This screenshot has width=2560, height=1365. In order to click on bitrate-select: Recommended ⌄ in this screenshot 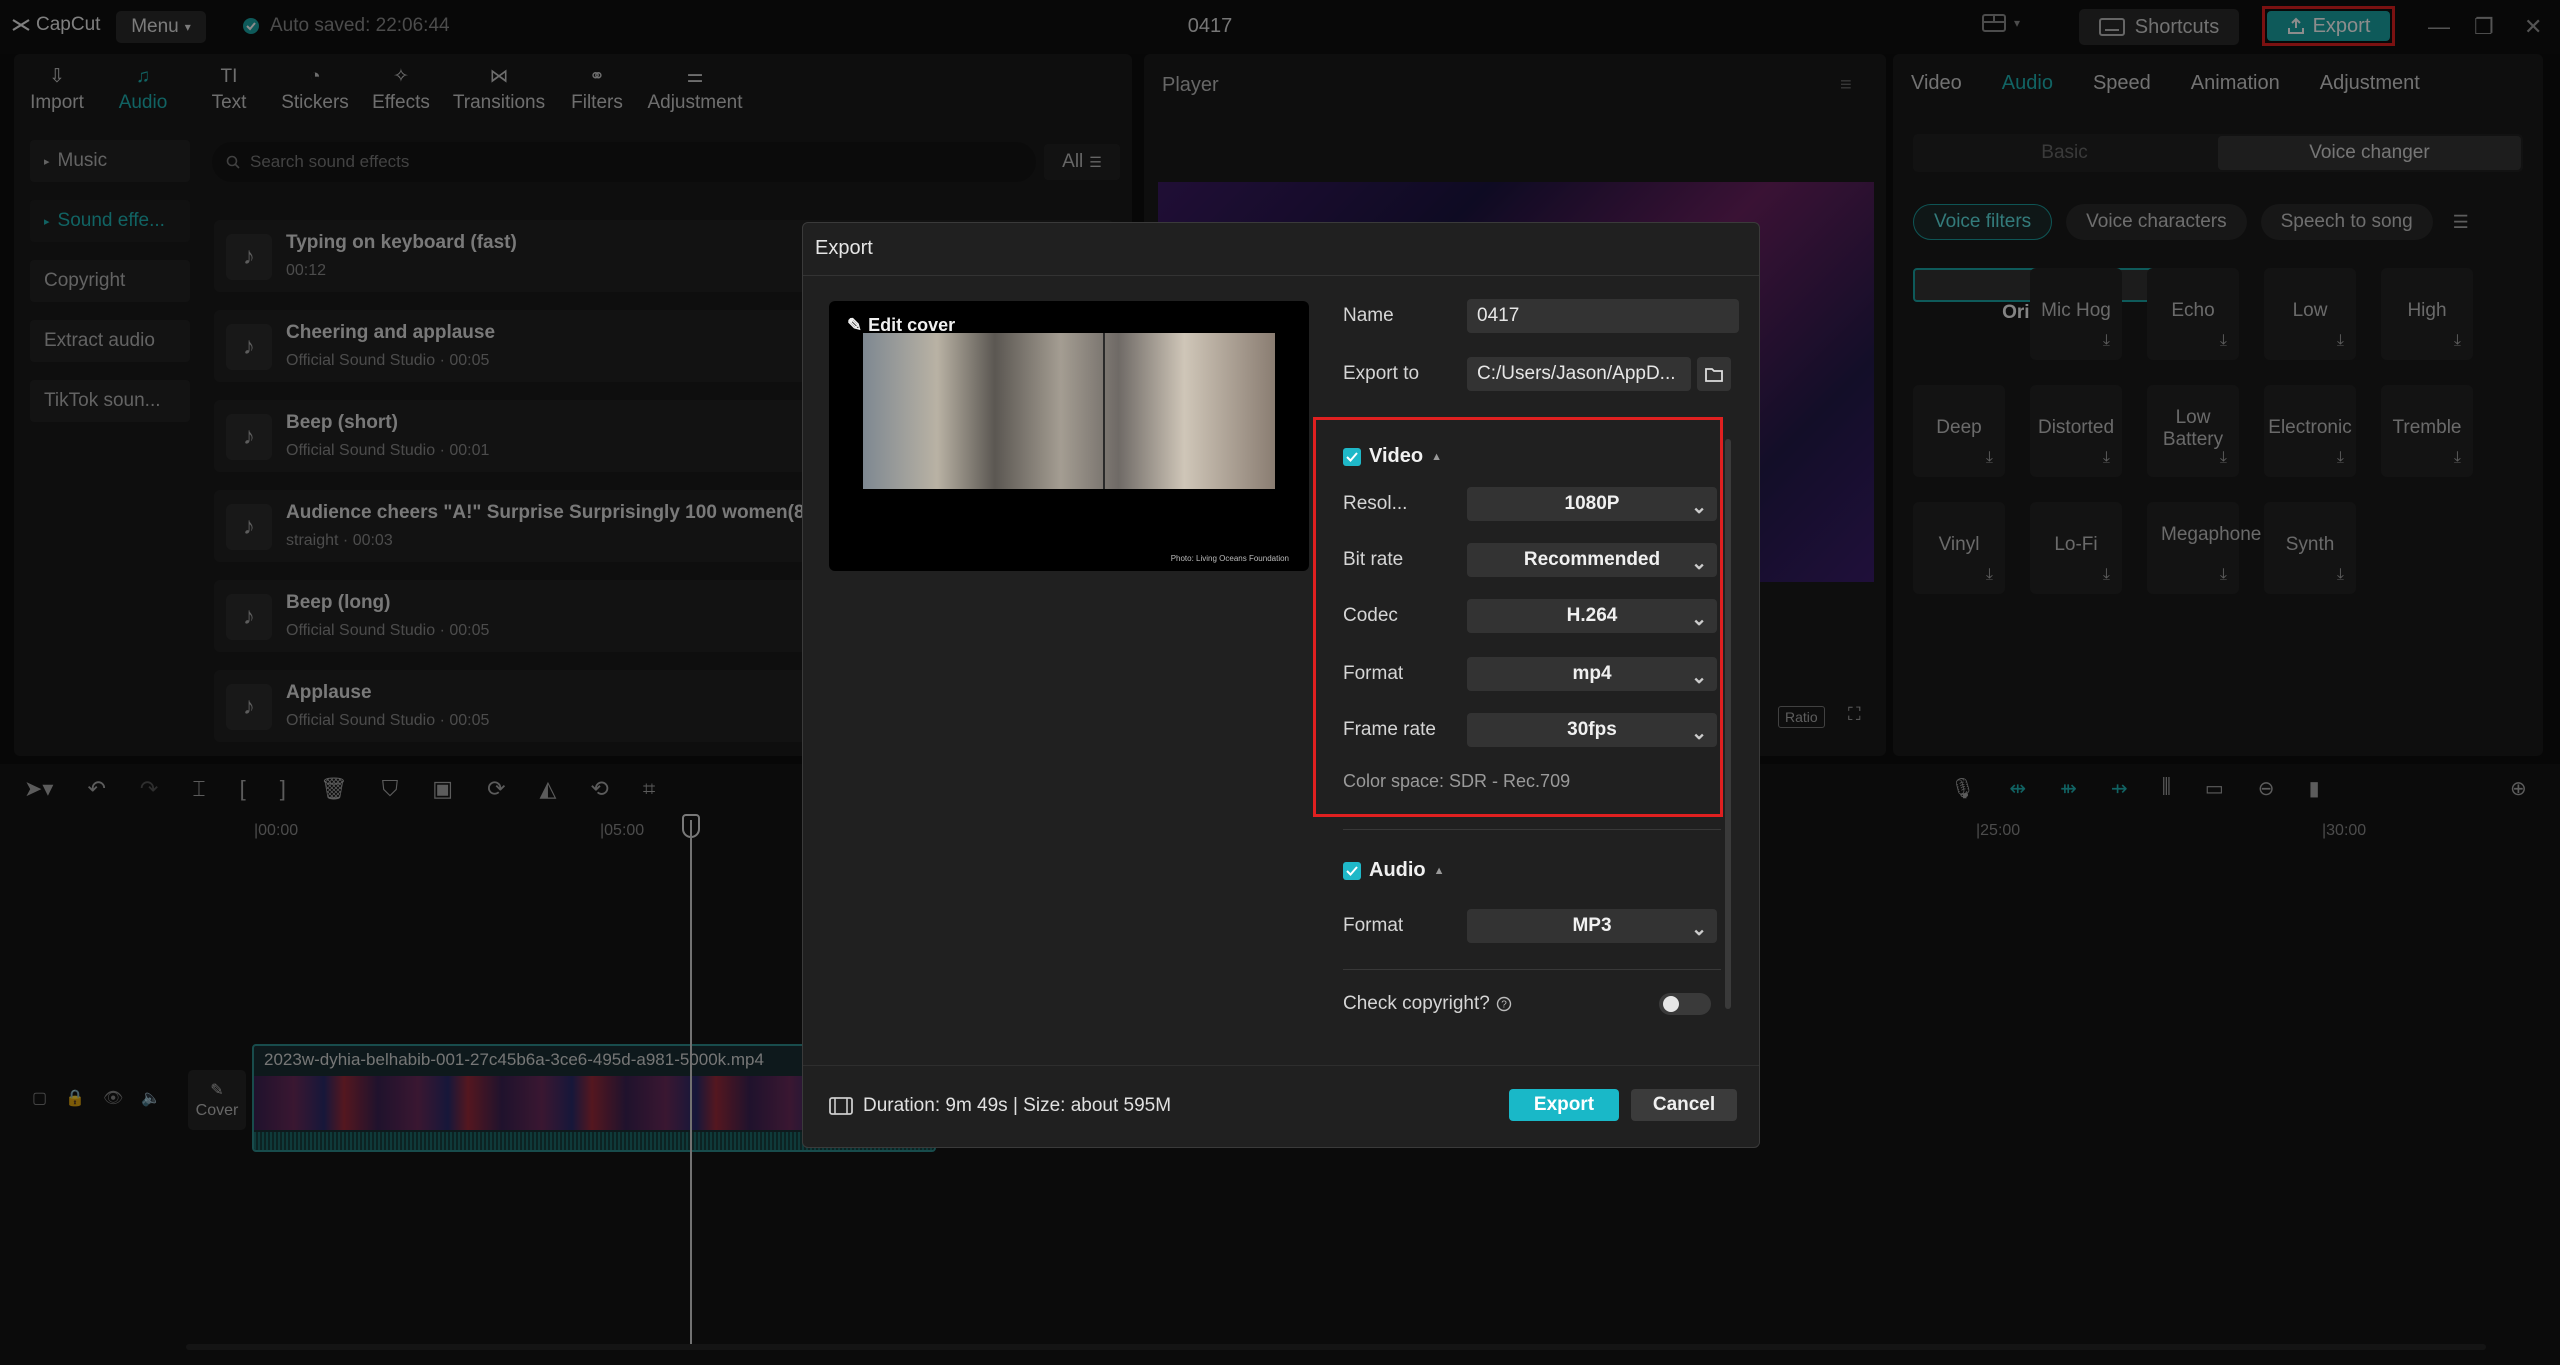, I will do `click(1592, 560)`.